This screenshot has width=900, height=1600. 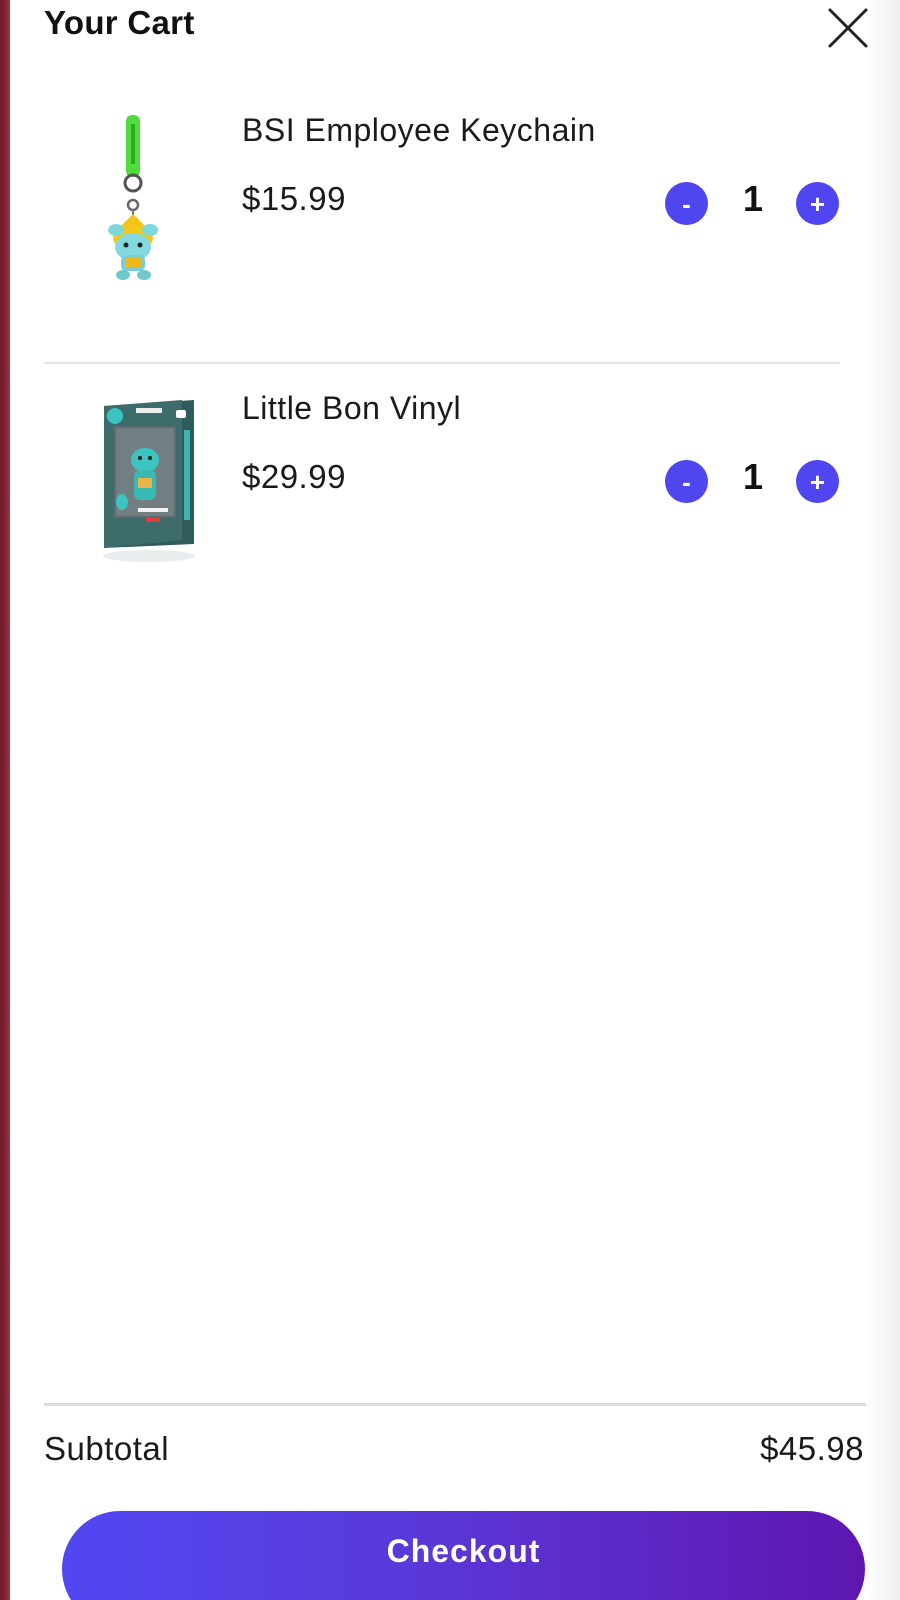 I want to click on cart-title: Your Cart, so click(x=119, y=22).